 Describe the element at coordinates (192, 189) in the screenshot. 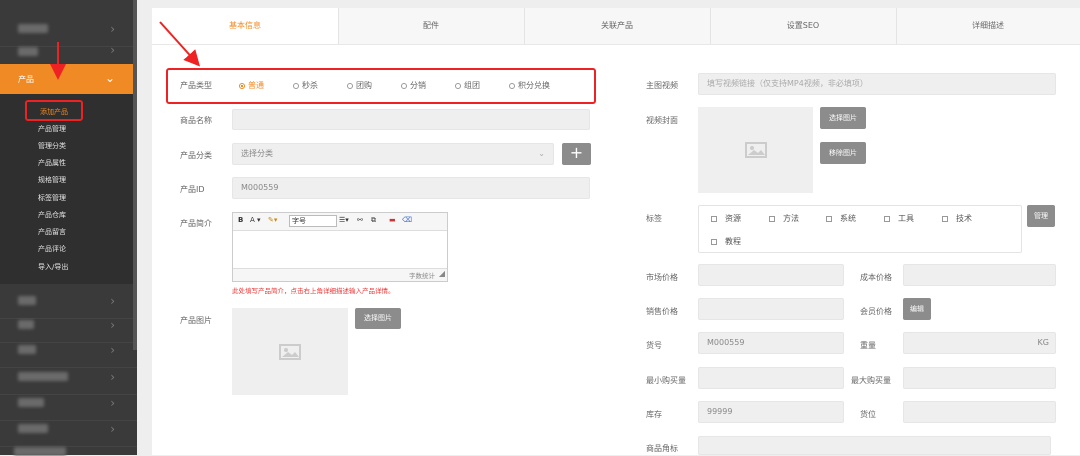

I see `id-label: 产品ID` at that location.